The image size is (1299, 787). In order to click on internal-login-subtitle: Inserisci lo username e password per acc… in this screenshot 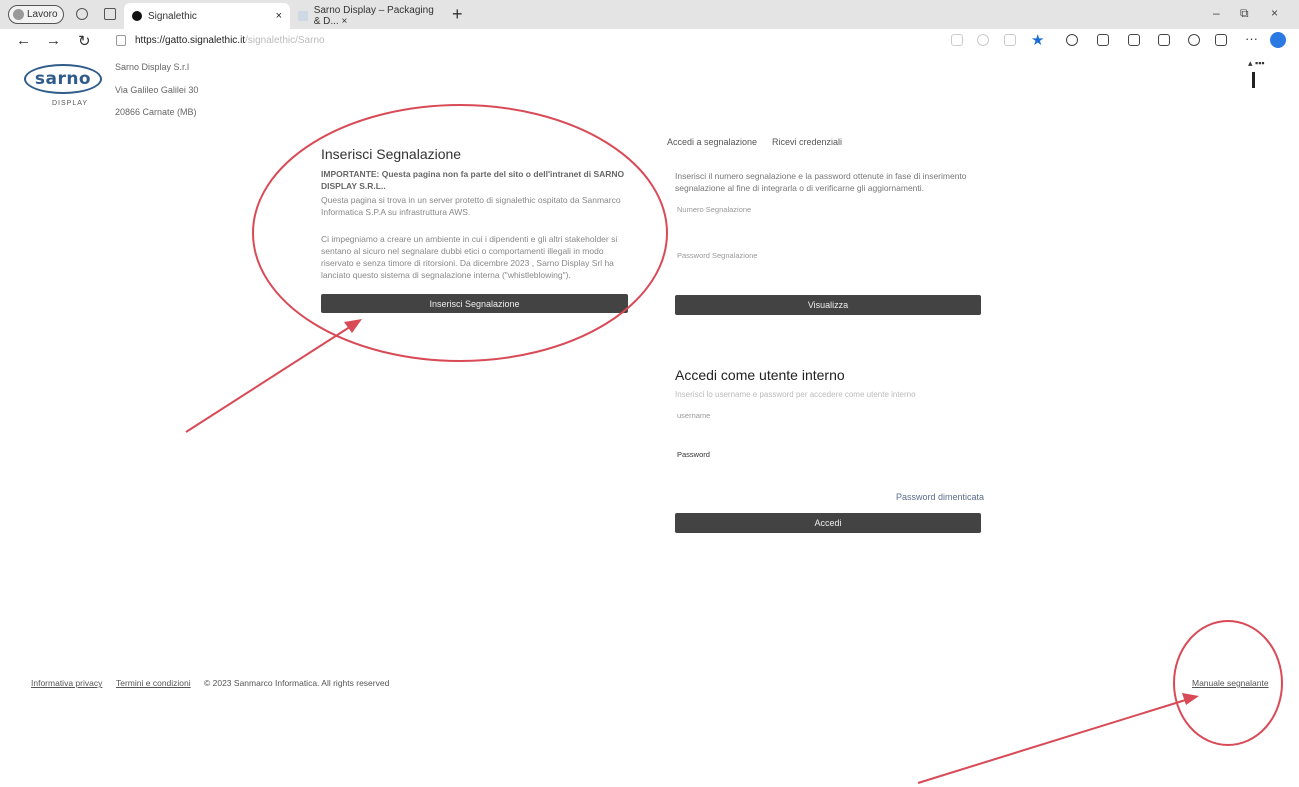, I will do `click(795, 394)`.